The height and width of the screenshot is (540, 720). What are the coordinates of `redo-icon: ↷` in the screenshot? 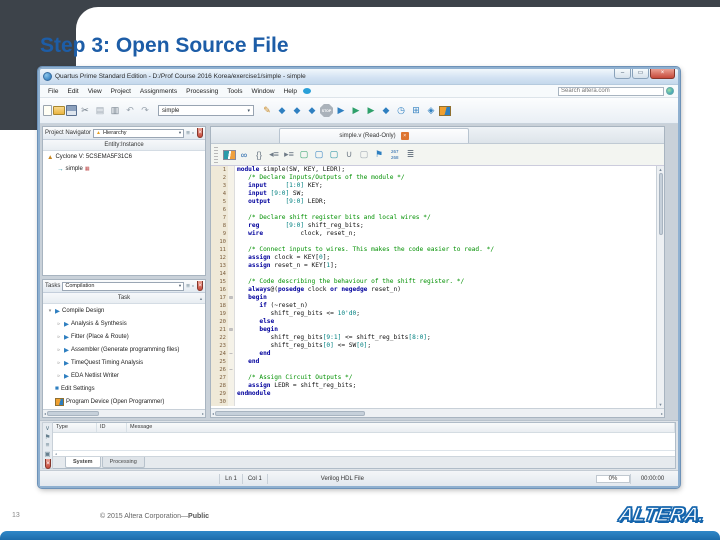 It's located at (145, 111).